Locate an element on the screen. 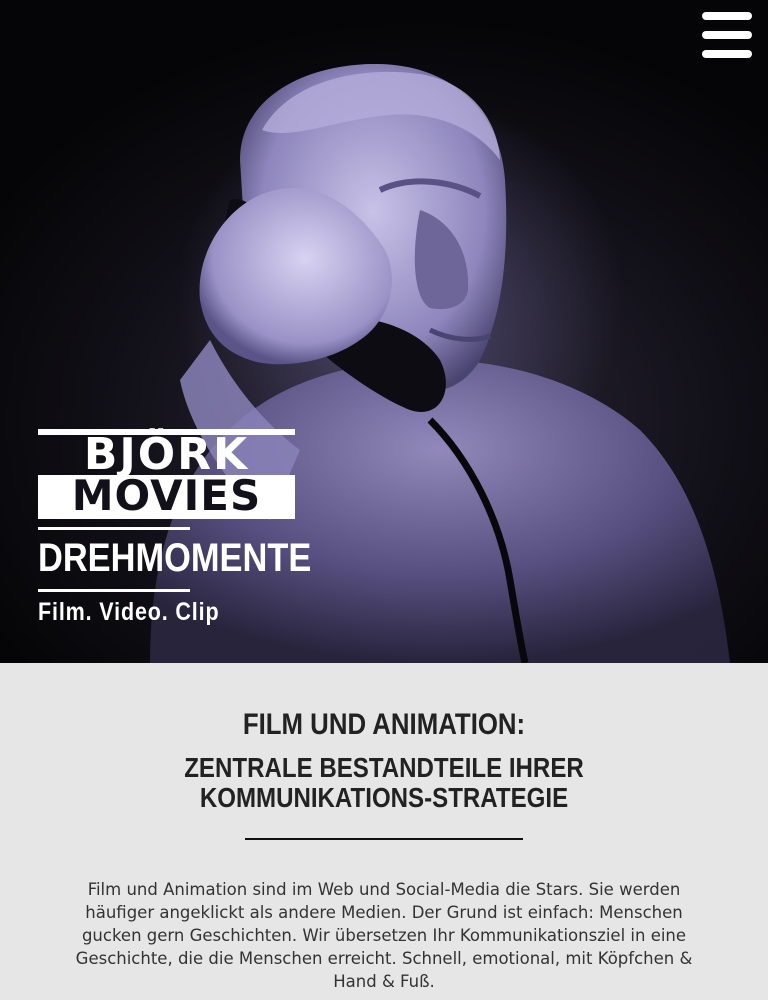 The width and height of the screenshot is (768, 1000). hero-title: DREHMOMENTE is located at coordinates (175, 558).